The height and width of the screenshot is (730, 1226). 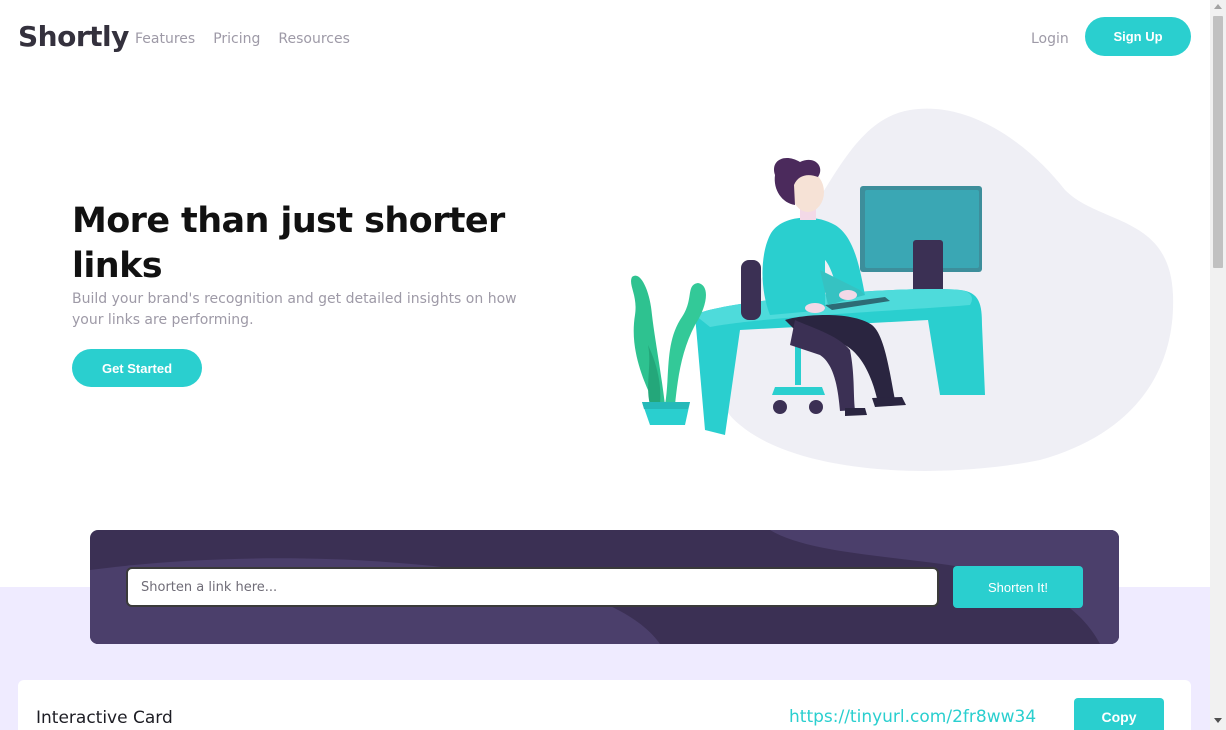 I want to click on nav-link-resources: Resources, so click(x=314, y=39).